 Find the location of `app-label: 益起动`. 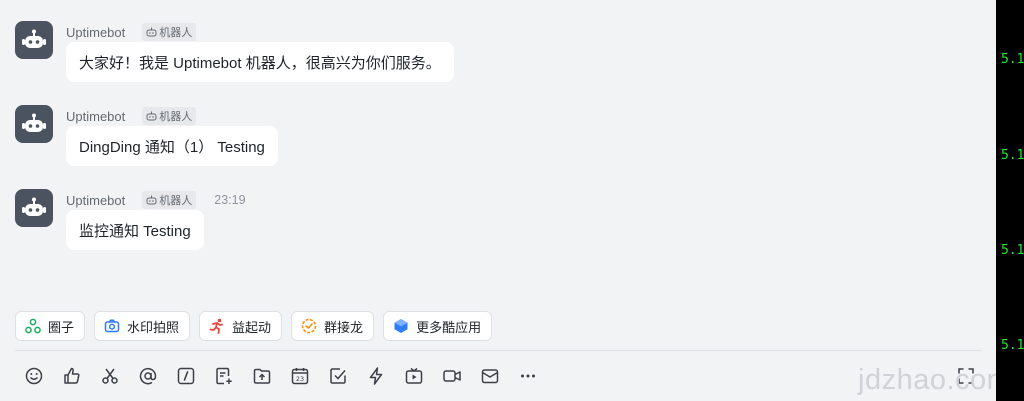

app-label: 益起动 is located at coordinates (252, 327).